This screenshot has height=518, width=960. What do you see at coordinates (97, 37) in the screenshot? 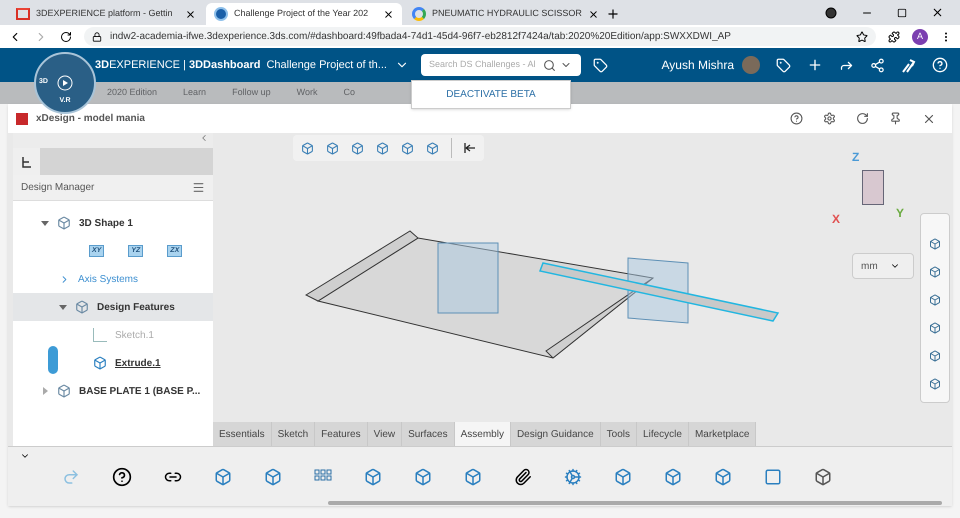
I see `lock-icon` at bounding box center [97, 37].